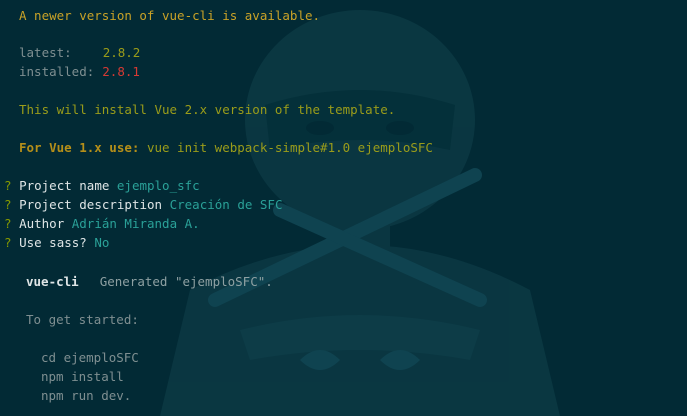 The width and height of the screenshot is (687, 416). I want to click on prompt-question: Project description, so click(91, 204).